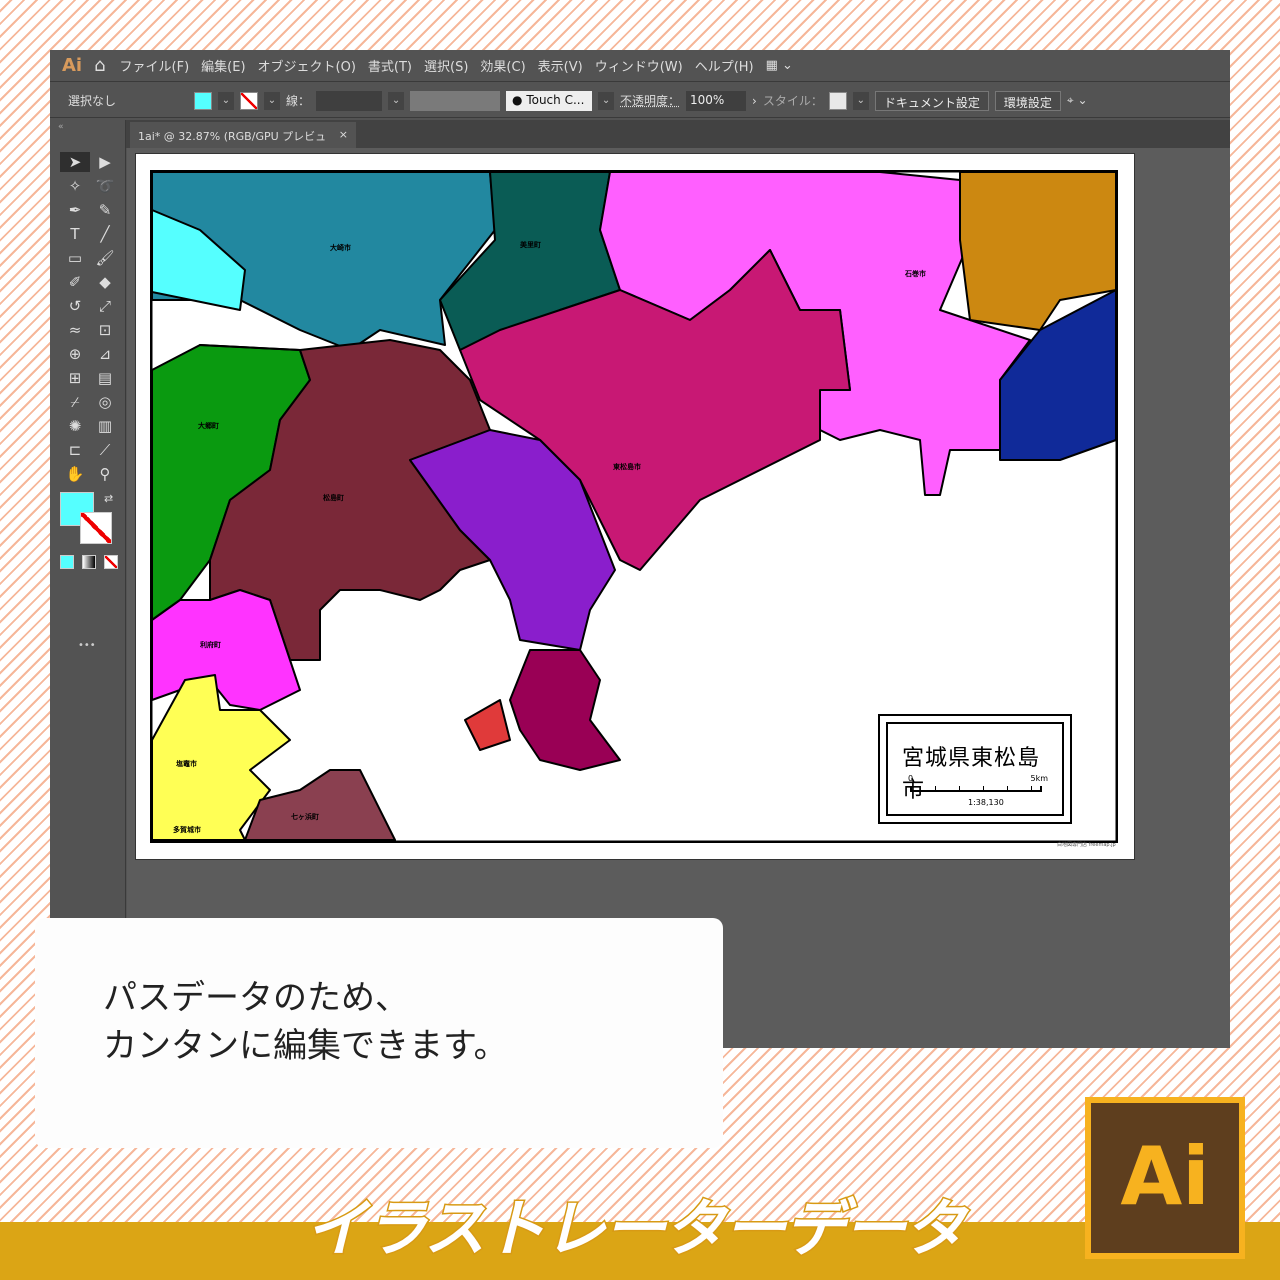 This screenshot has height=1280, width=1280. What do you see at coordinates (223, 65) in the screenshot?
I see `menu-edit: 編集(E)` at bounding box center [223, 65].